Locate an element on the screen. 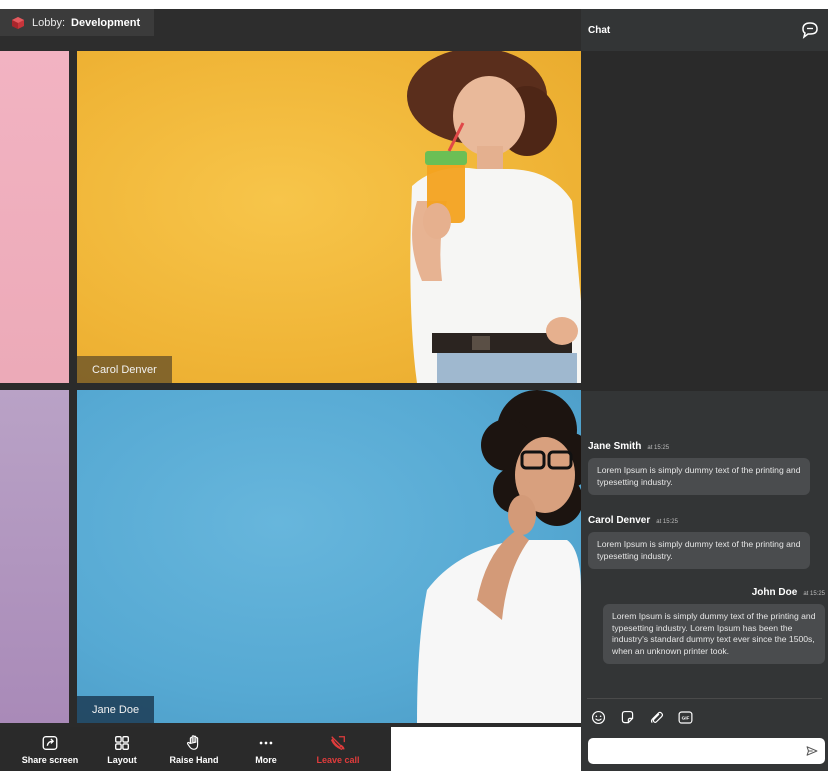  participant-name-tag: Jane Doe is located at coordinates (116, 709).